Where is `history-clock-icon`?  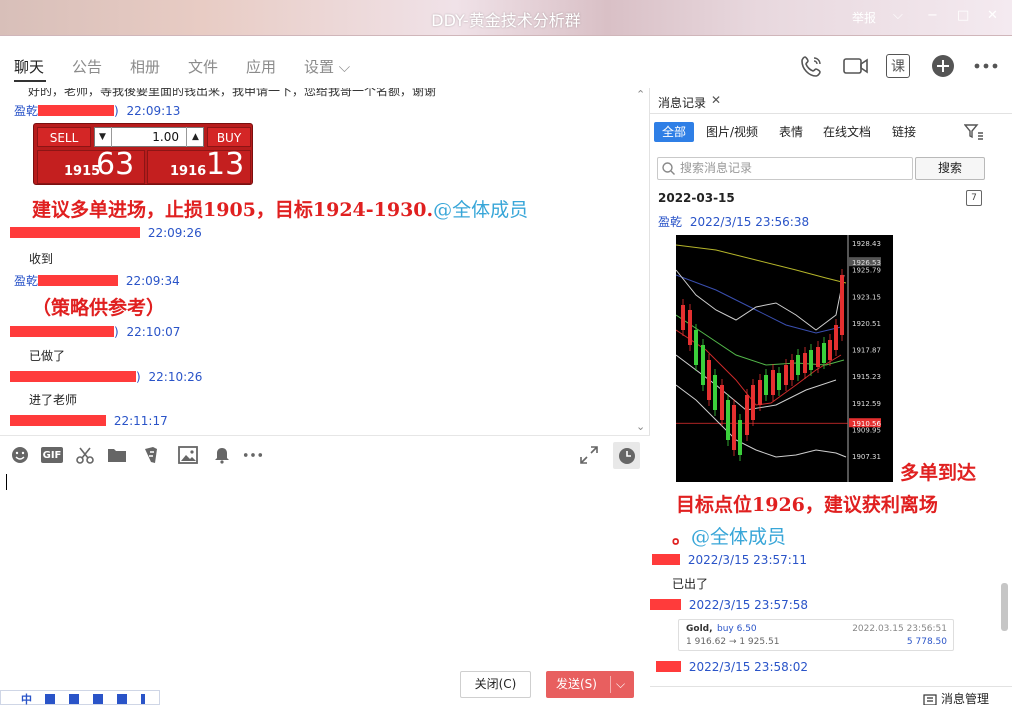
history-clock-icon is located at coordinates (626, 455).